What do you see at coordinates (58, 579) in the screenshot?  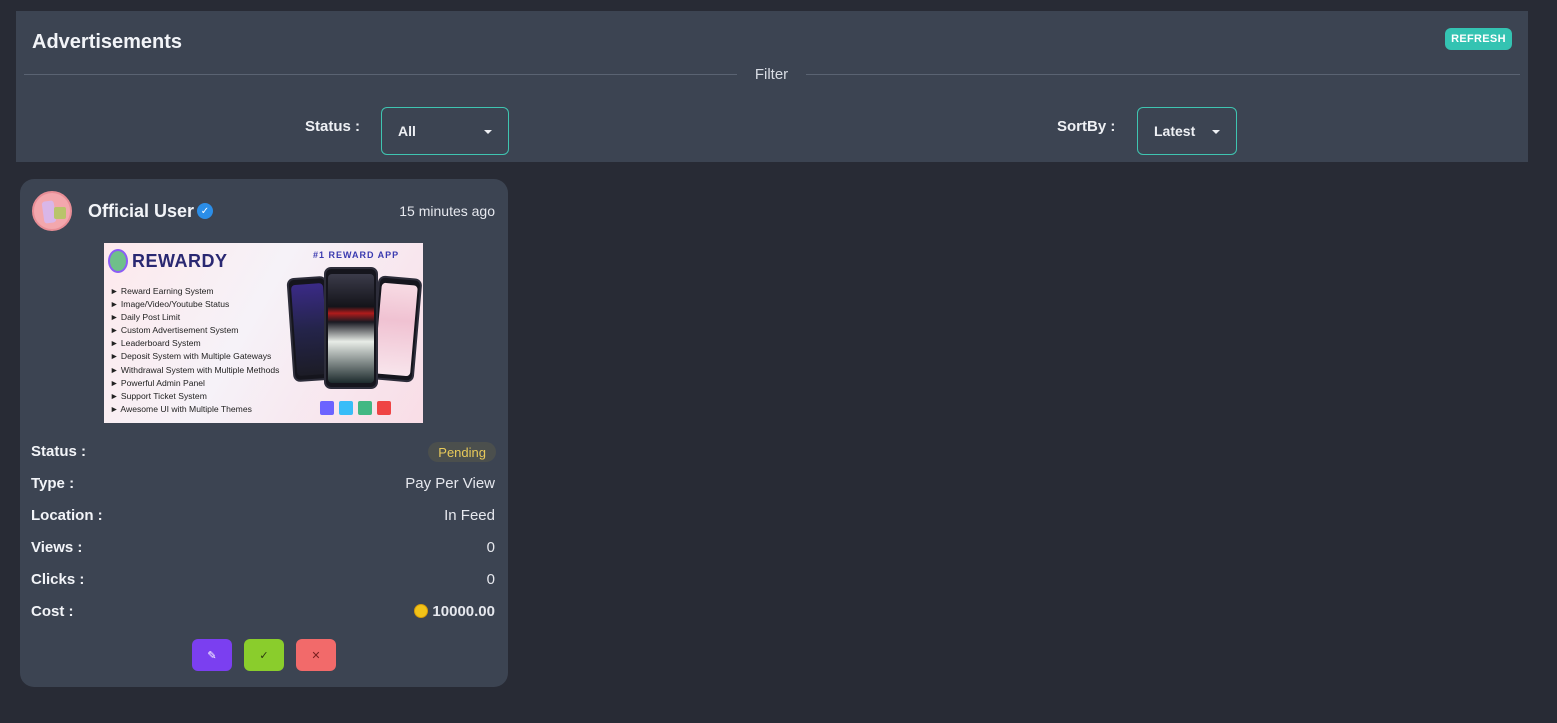 I see `clicks-label: Clicks :` at bounding box center [58, 579].